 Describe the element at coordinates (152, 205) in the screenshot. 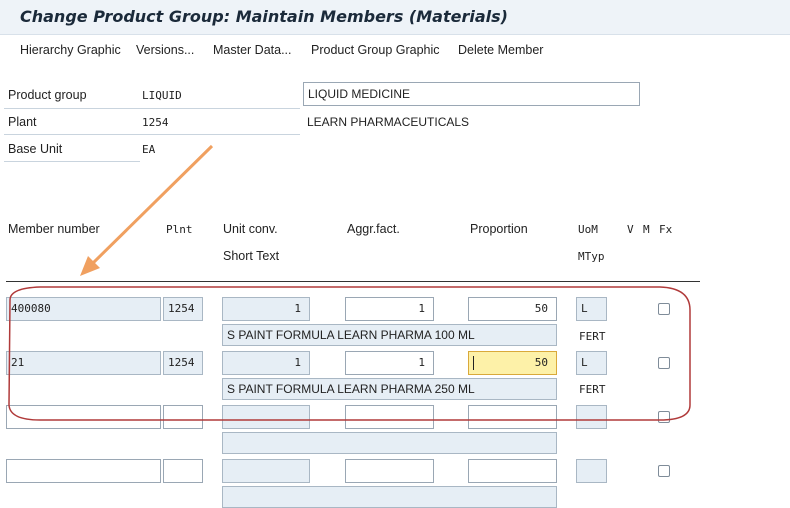

I see `annotation-arrow-shaft` at that location.